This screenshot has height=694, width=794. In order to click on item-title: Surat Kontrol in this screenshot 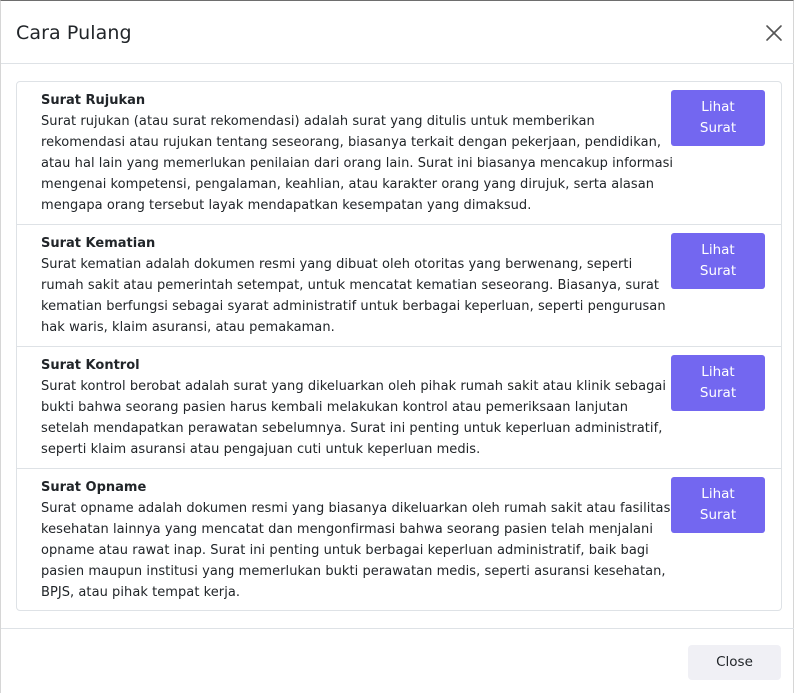, I will do `click(90, 365)`.